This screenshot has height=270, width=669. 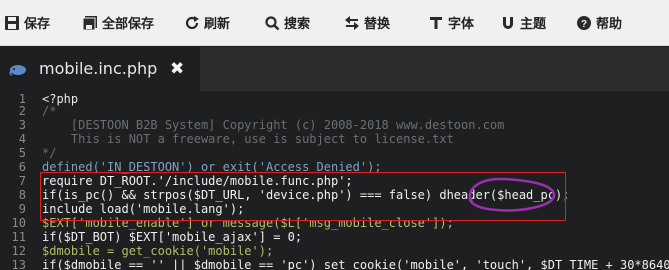 I want to click on save-label: 保存, so click(x=37, y=23).